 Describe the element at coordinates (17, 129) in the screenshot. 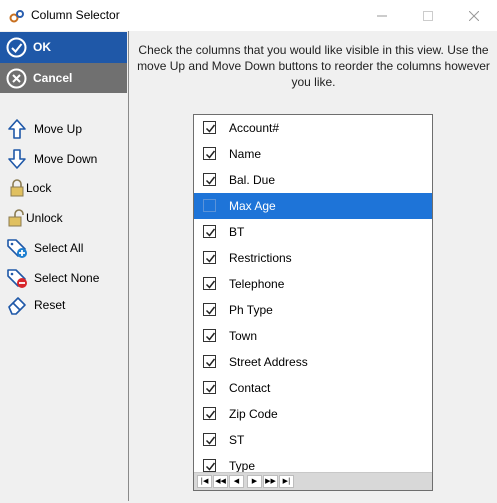

I see `arrow-up-icon` at that location.